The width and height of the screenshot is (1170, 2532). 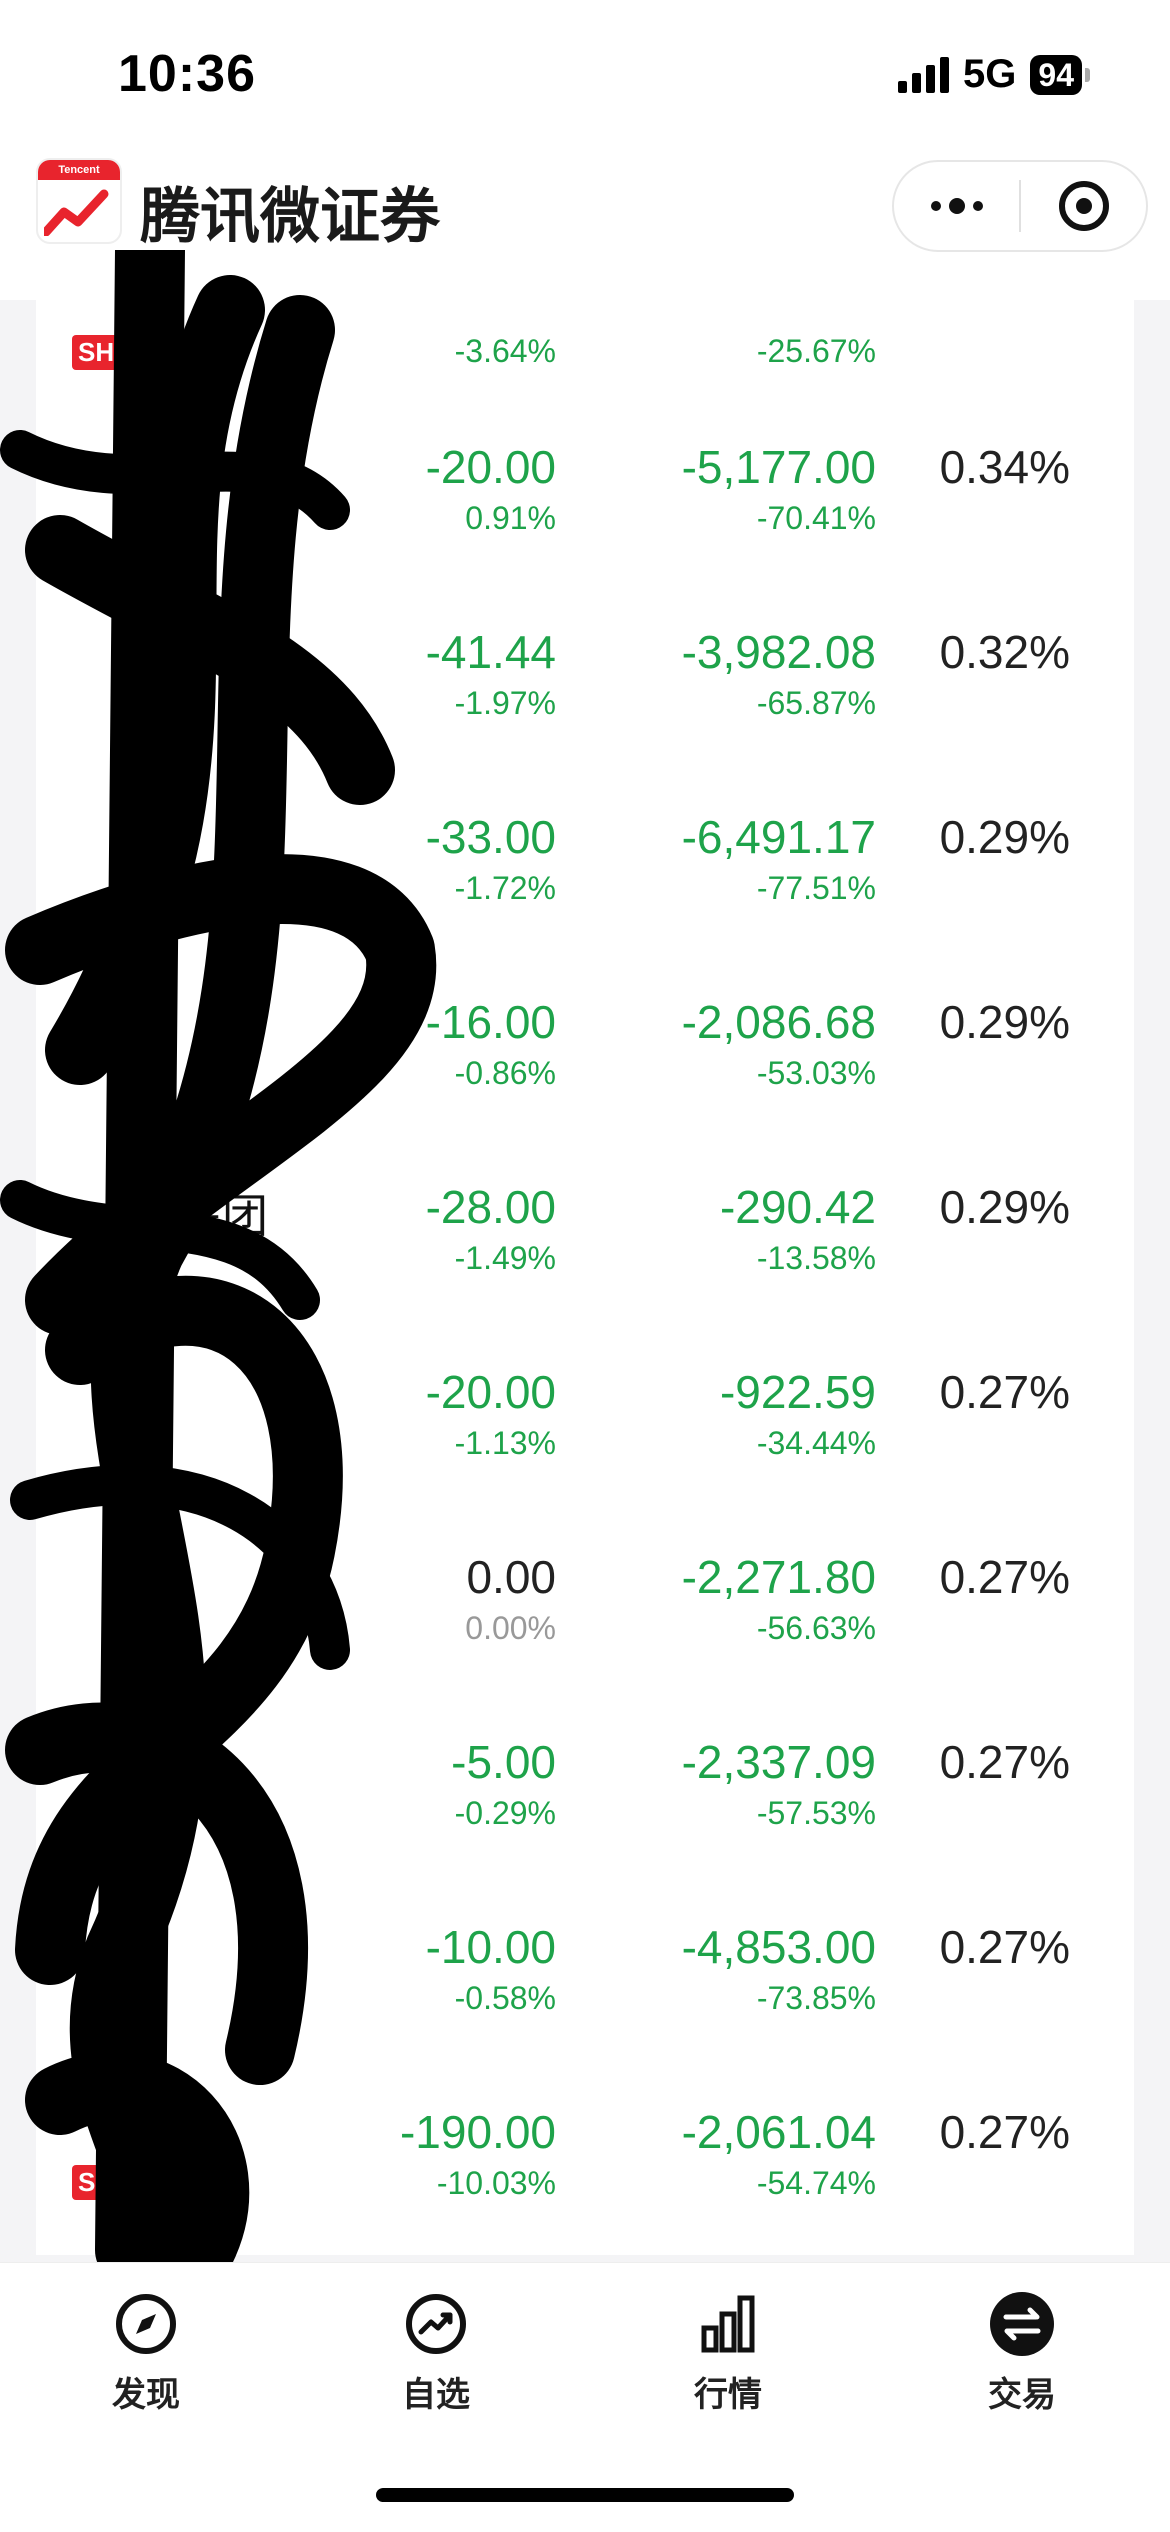 I want to click on miniprogram-capsule, so click(x=1020, y=206).